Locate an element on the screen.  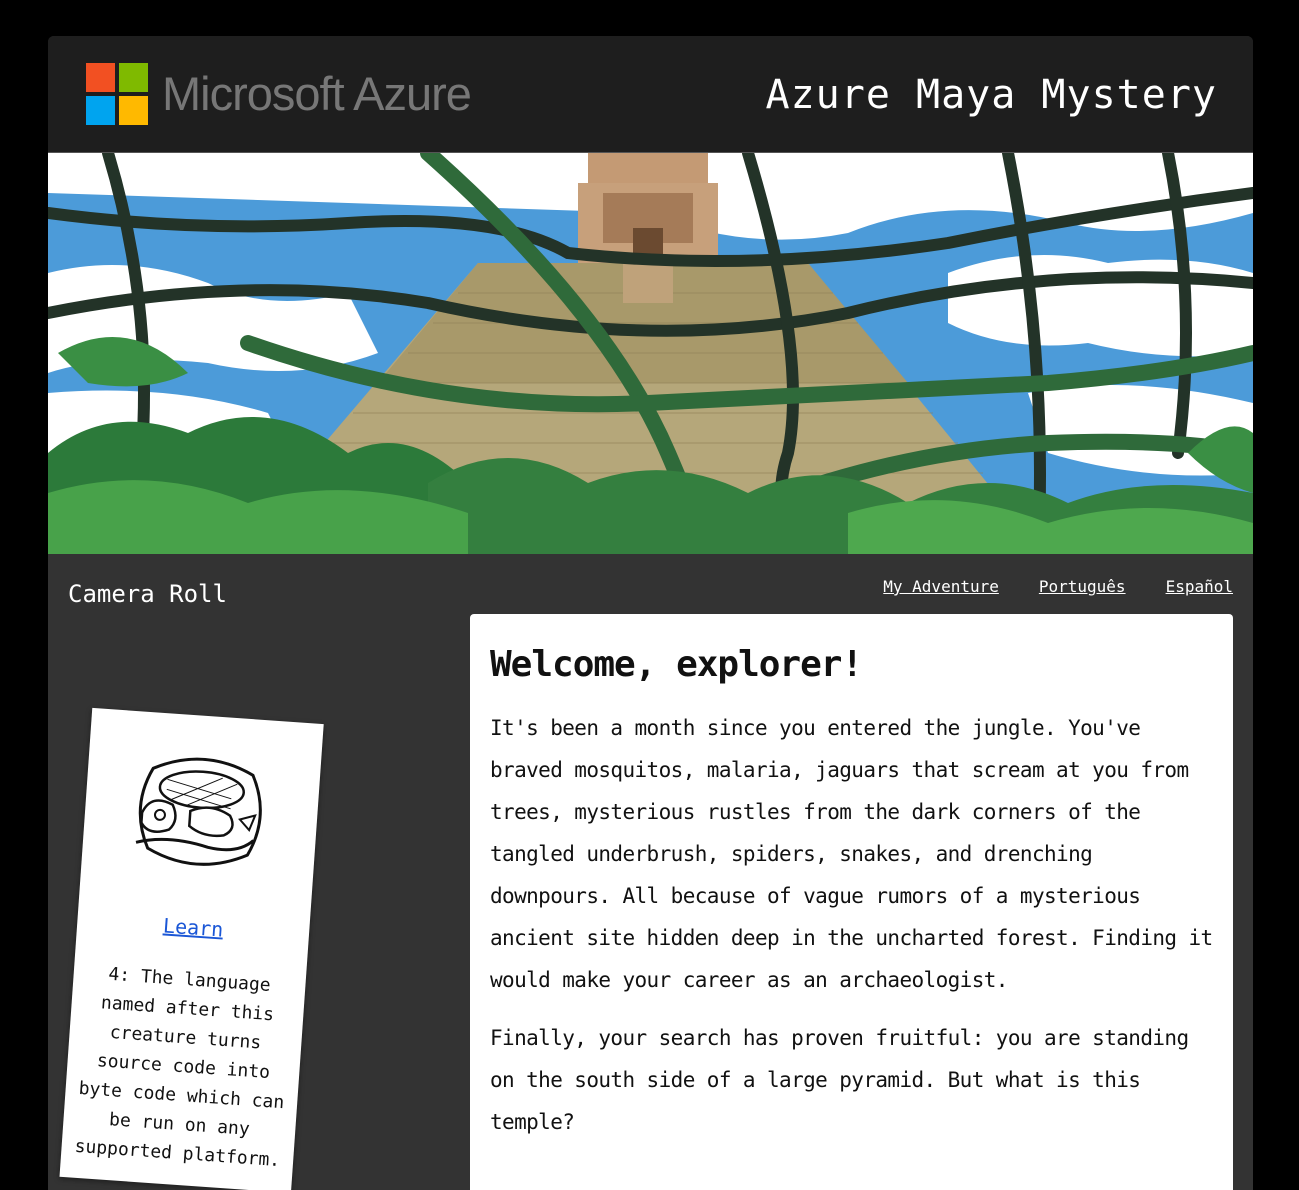
site-header: Microsoft Azure Azure Maya Mystery is located at coordinates (650, 94).